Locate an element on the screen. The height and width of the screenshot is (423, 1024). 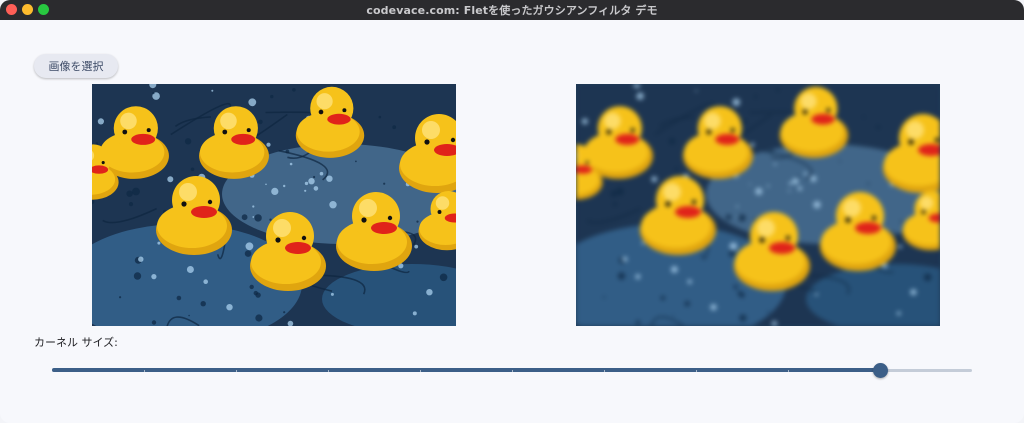
select-image-button: 画像を選択 is located at coordinates (76, 66).